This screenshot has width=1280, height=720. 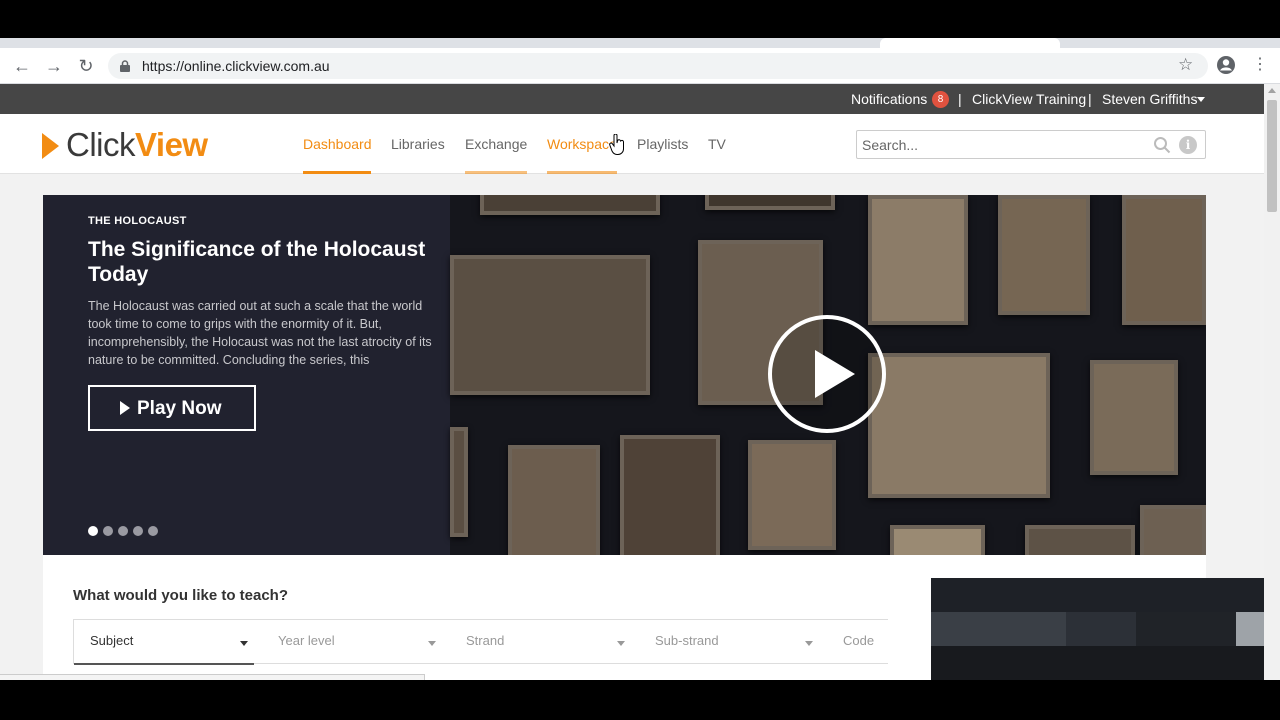 I want to click on reload-icon: ↻, so click(x=86, y=66).